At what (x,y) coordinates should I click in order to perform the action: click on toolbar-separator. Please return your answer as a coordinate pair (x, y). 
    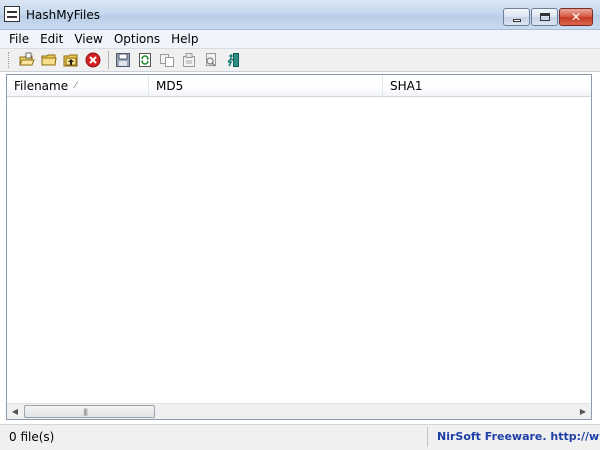
    Looking at the image, I should click on (108, 60).